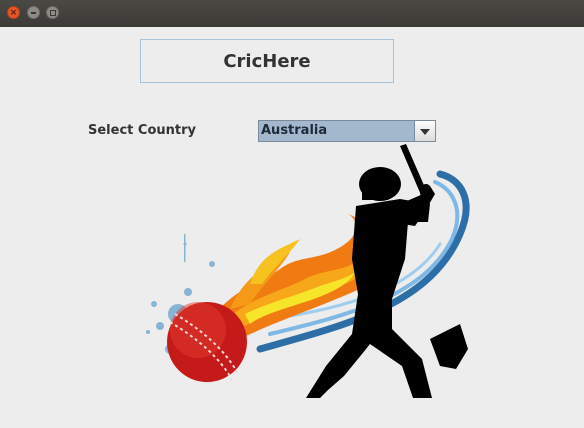 The image size is (584, 428). Describe the element at coordinates (207, 342) in the screenshot. I see `cricket-ball` at that location.